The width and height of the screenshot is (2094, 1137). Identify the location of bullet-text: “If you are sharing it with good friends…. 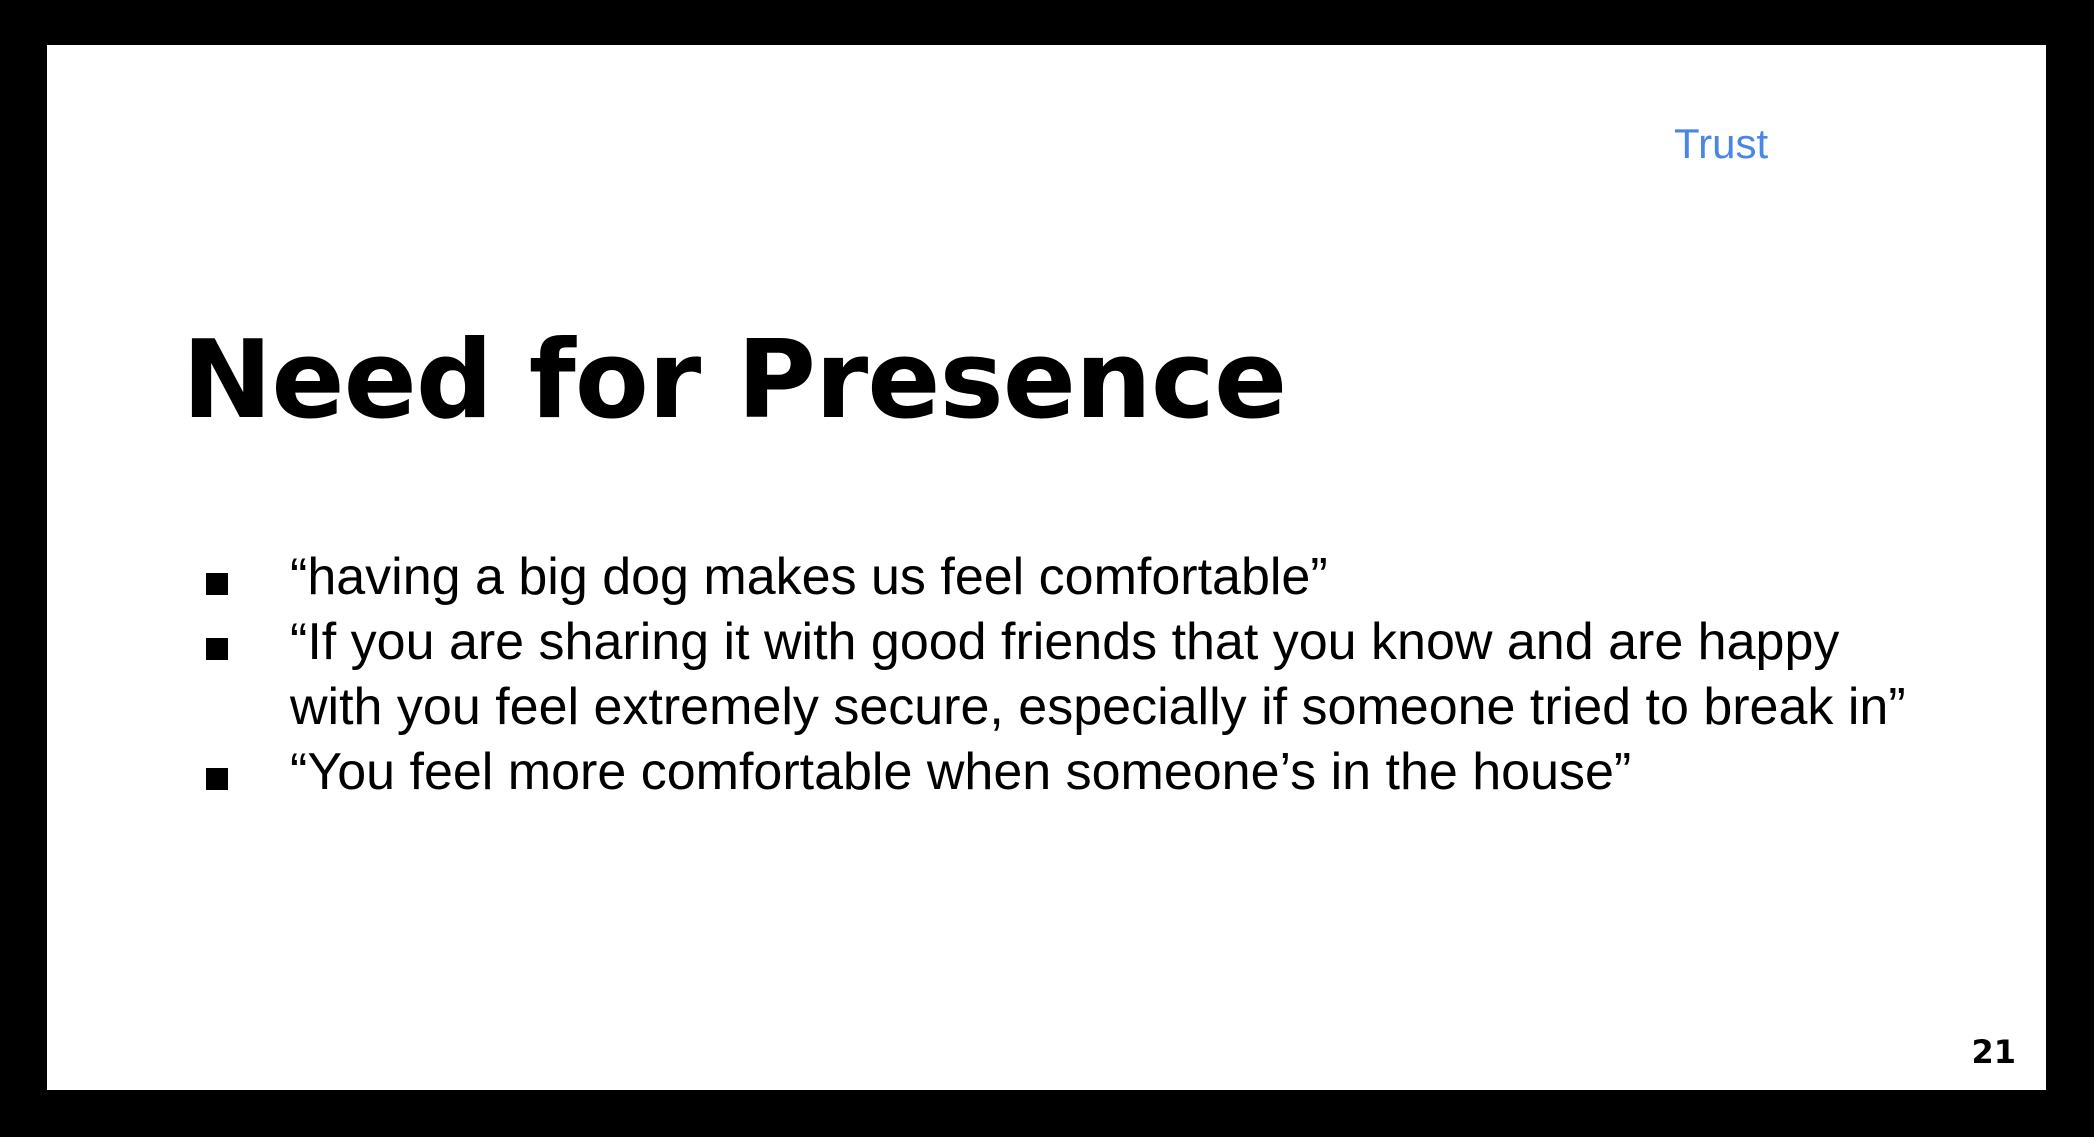
(1098, 674).